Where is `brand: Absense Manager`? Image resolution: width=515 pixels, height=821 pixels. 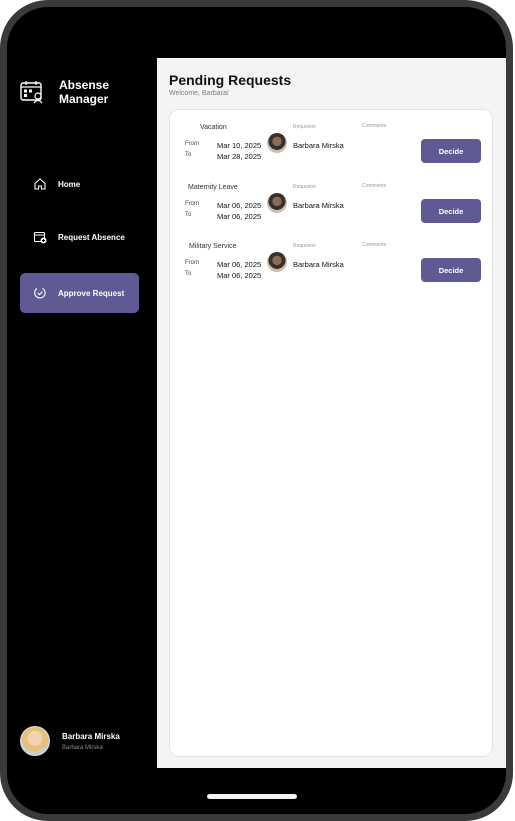
brand: Absense Manager is located at coordinates (74, 92).